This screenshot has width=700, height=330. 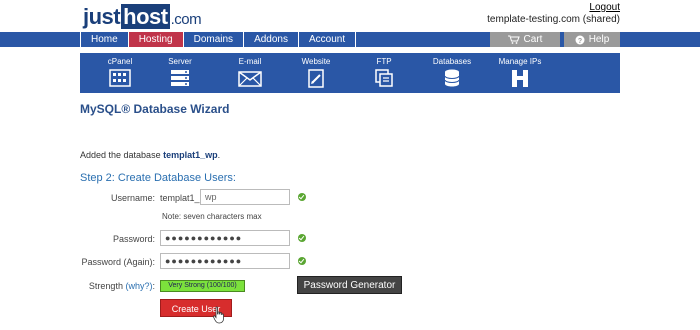 I want to click on password-again-valid-check-icon, so click(x=302, y=261).